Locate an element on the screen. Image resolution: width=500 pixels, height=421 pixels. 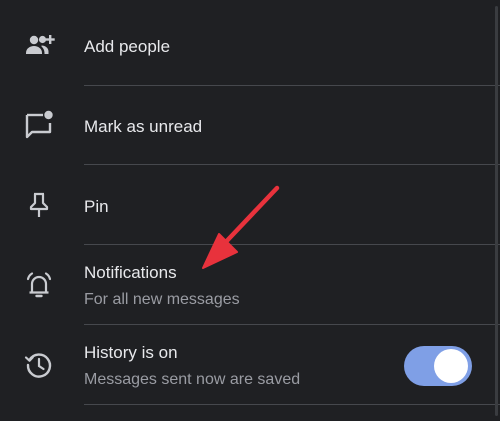
menu-item-label: Pin is located at coordinates (96, 206).